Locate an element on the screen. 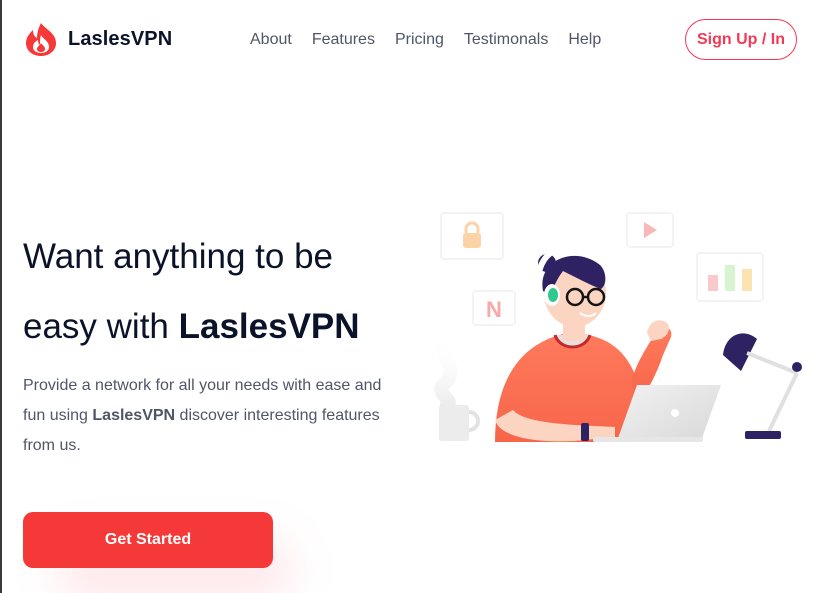  netflix-icon: N is located at coordinates (494, 308).